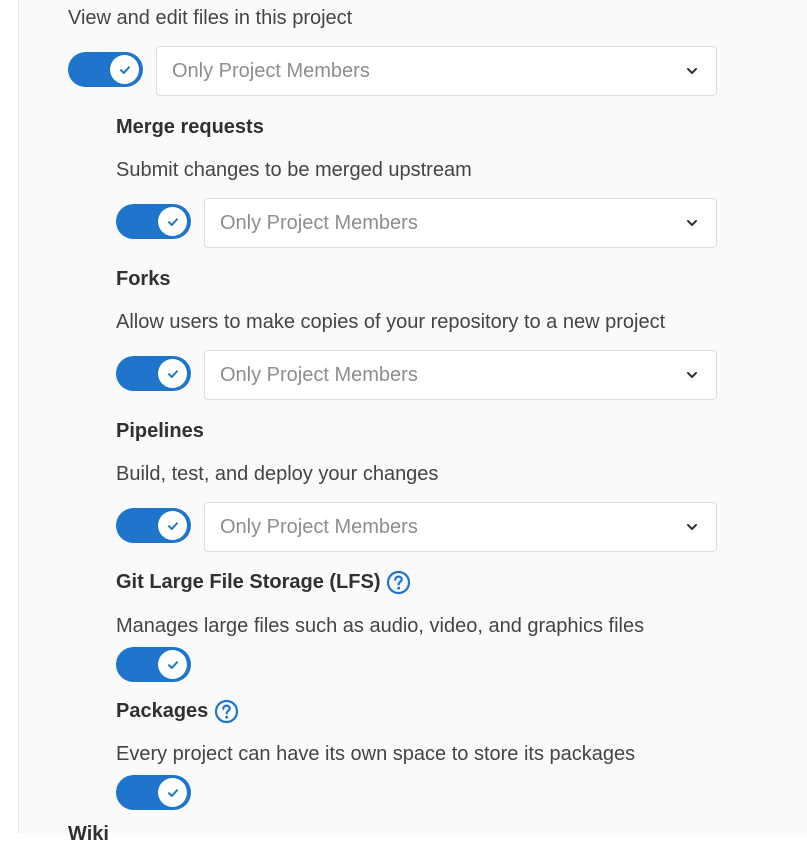 Image resolution: width=807 pixels, height=846 pixels. I want to click on lfs-toggle, so click(153, 664).